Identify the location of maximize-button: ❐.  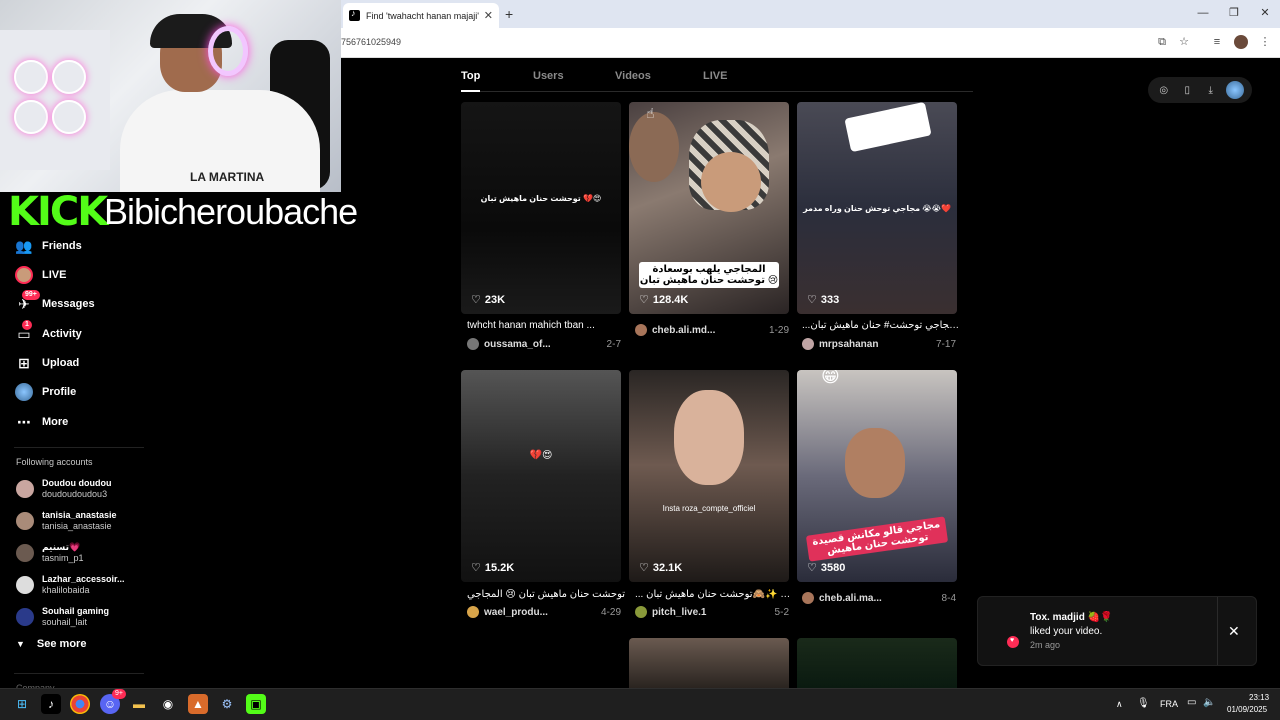
(1234, 13).